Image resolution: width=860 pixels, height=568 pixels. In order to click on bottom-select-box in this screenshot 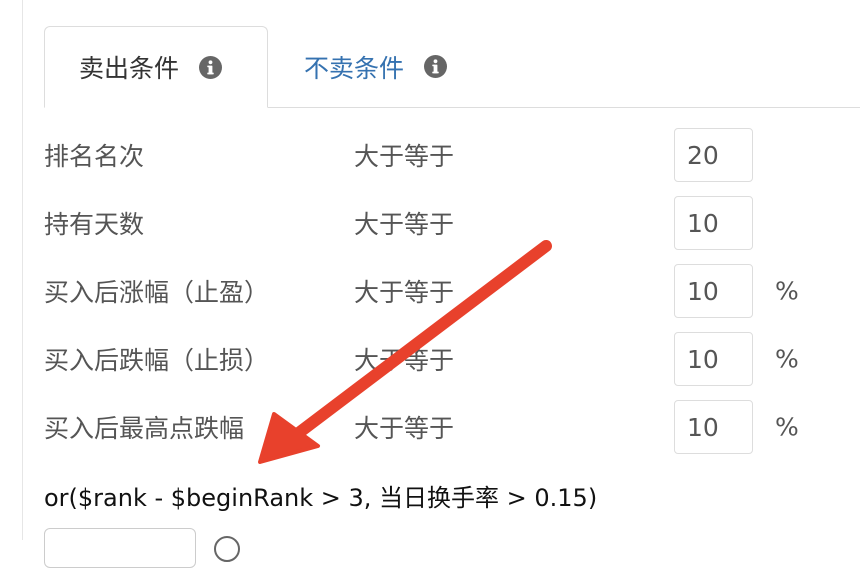, I will do `click(120, 548)`.